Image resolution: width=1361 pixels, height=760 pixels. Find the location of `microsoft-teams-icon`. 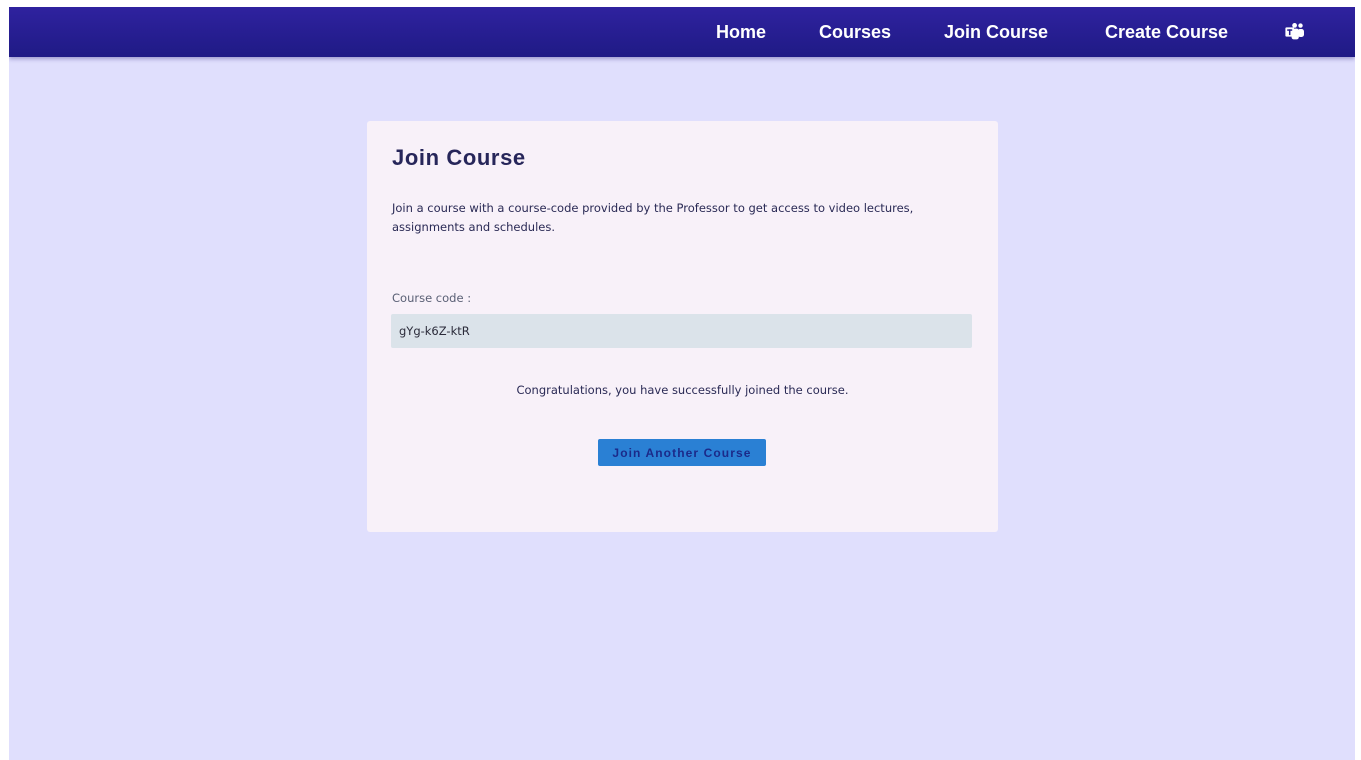

microsoft-teams-icon is located at coordinates (1295, 32).